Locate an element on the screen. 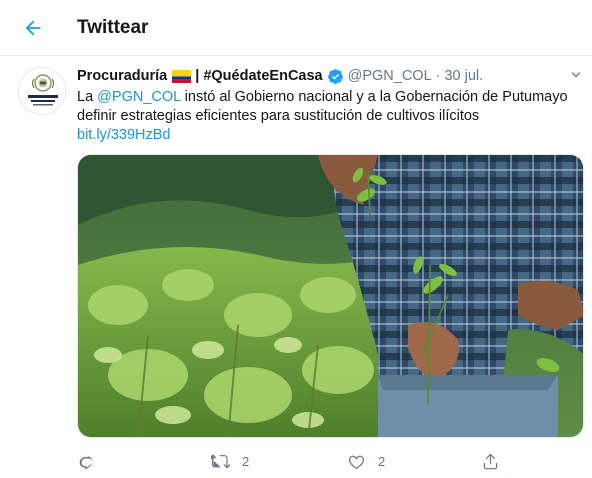  like-count: 2 is located at coordinates (382, 461).